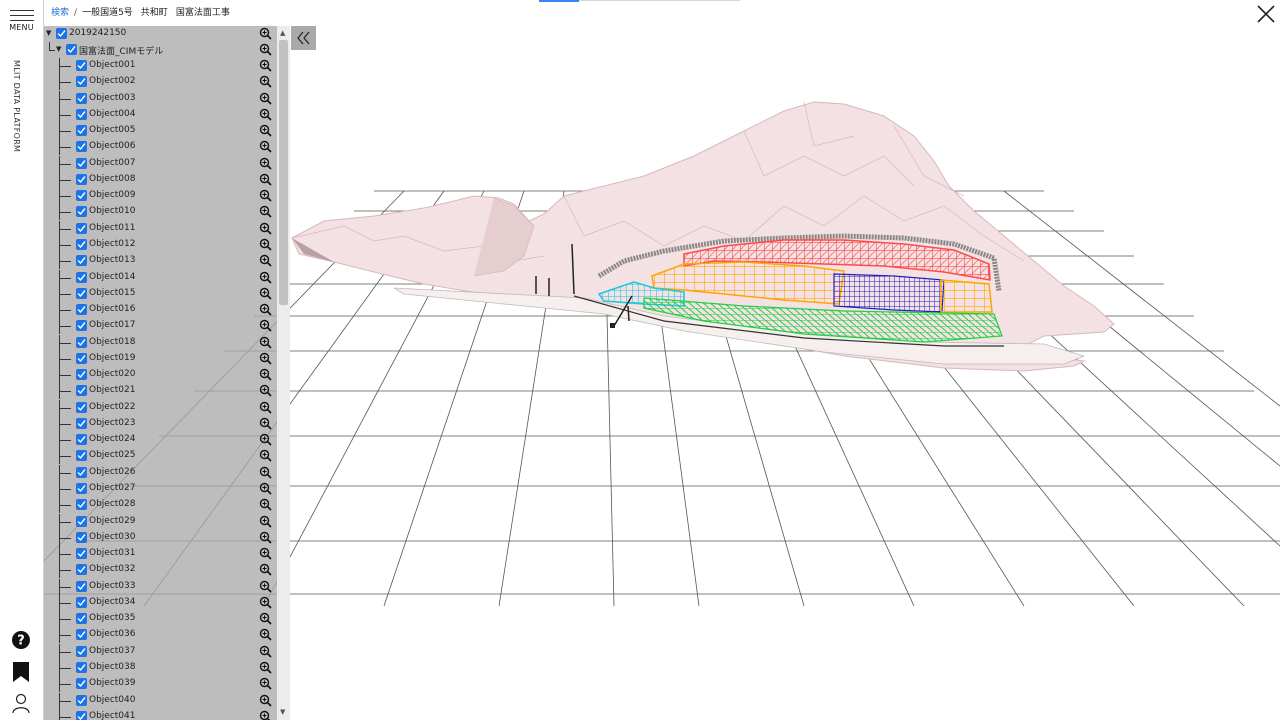  I want to click on tree-row-object: Object029, so click(160, 521).